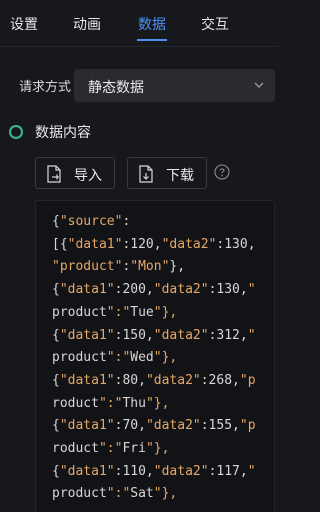 This screenshot has width=320, height=512. I want to click on import-button: 导入, so click(75, 173).